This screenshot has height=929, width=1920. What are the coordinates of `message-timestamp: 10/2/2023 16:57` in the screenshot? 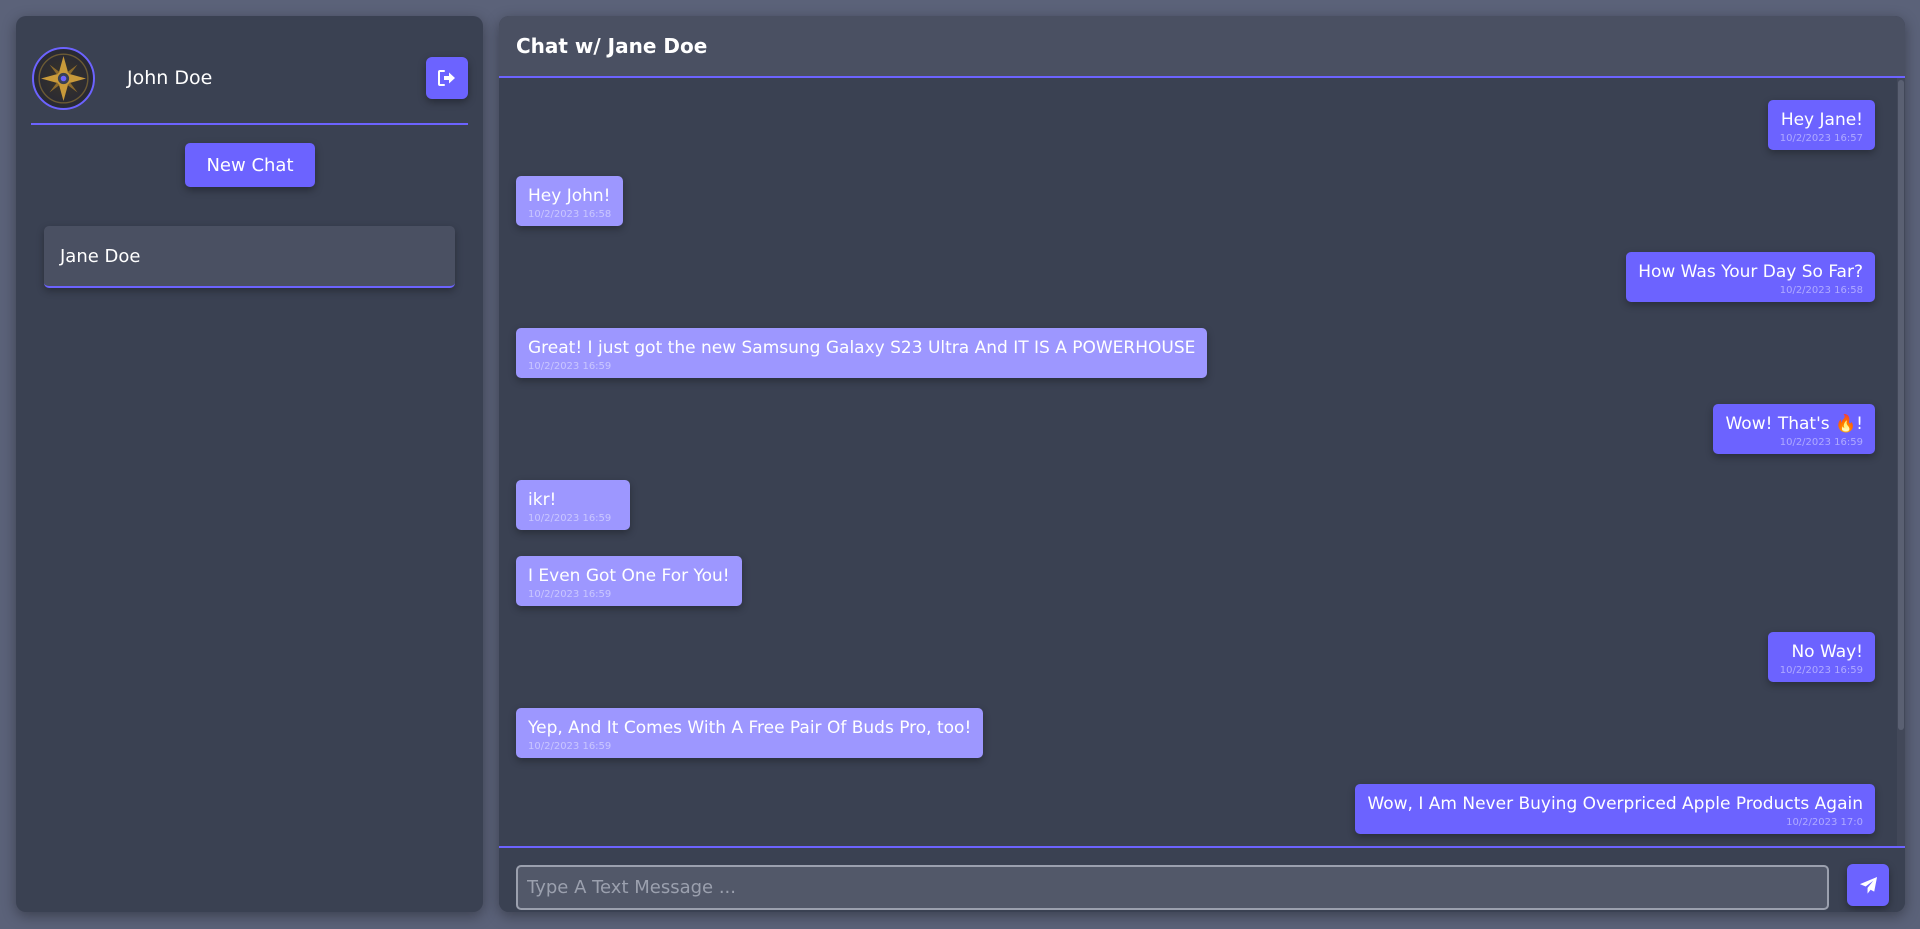 It's located at (1821, 138).